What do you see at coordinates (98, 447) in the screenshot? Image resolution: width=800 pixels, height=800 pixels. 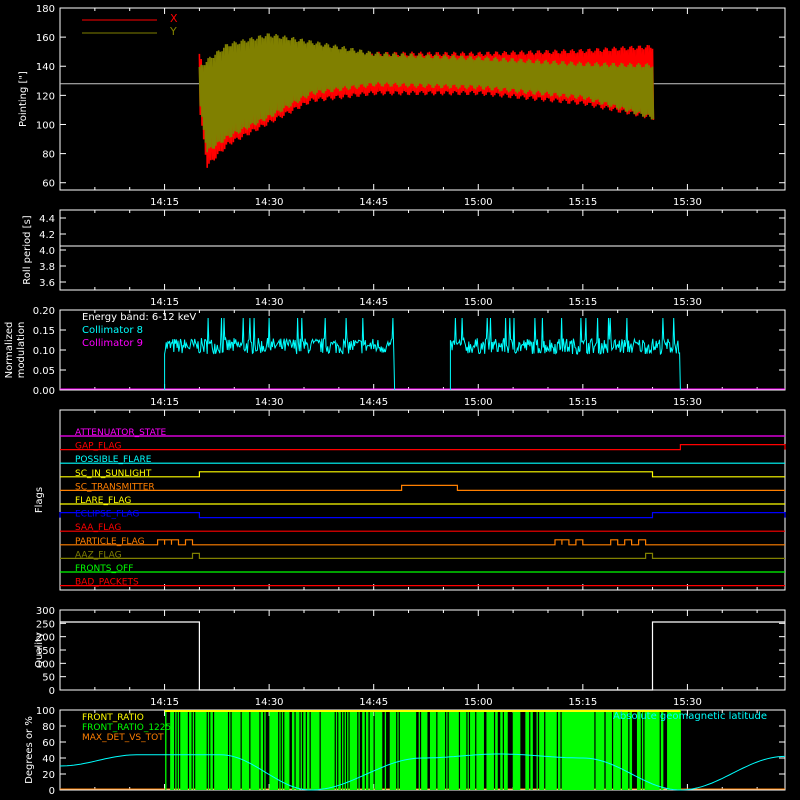 I see `flag-label-gap-flag: GAP_FLAG` at bounding box center [98, 447].